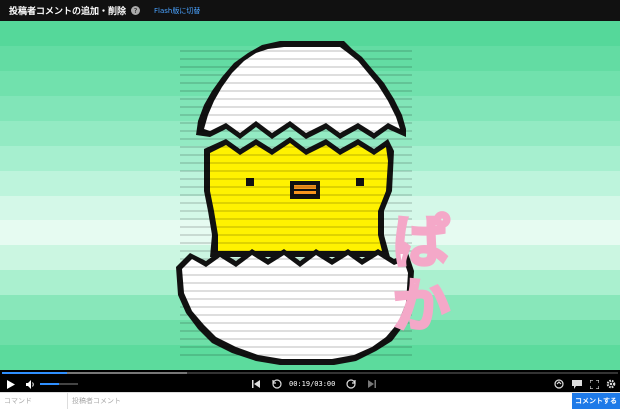 This screenshot has width=620, height=409. I want to click on rewind-10-icon, so click(277, 384).